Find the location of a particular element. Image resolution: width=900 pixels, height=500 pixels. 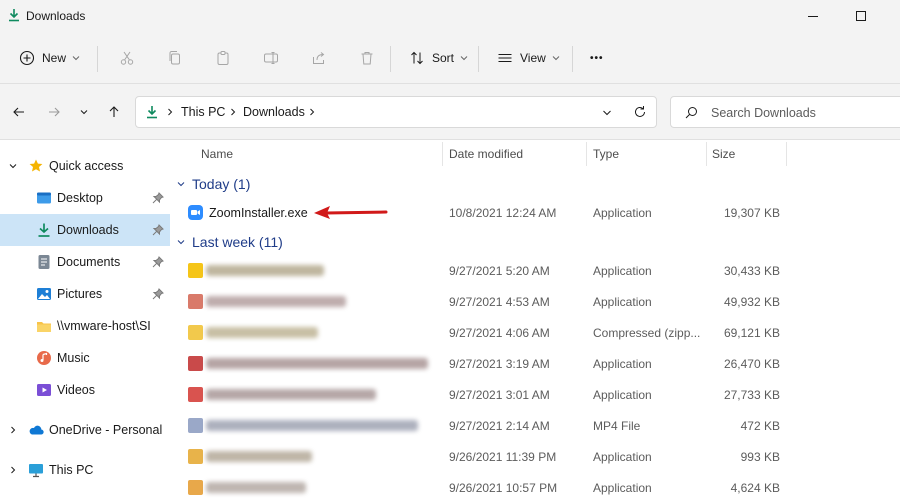

sidebar-item-pictures: Pictures is located at coordinates (85, 294).